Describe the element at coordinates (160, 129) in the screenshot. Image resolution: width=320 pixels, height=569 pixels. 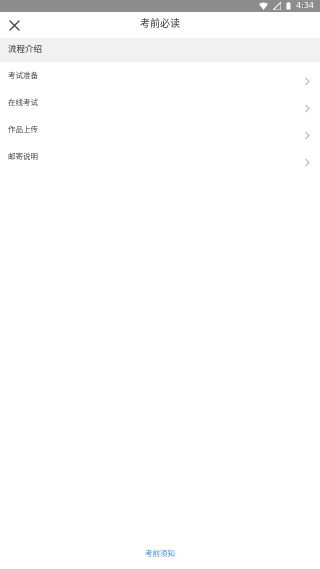
I see `list-item-work-upload: 作品上传` at that location.